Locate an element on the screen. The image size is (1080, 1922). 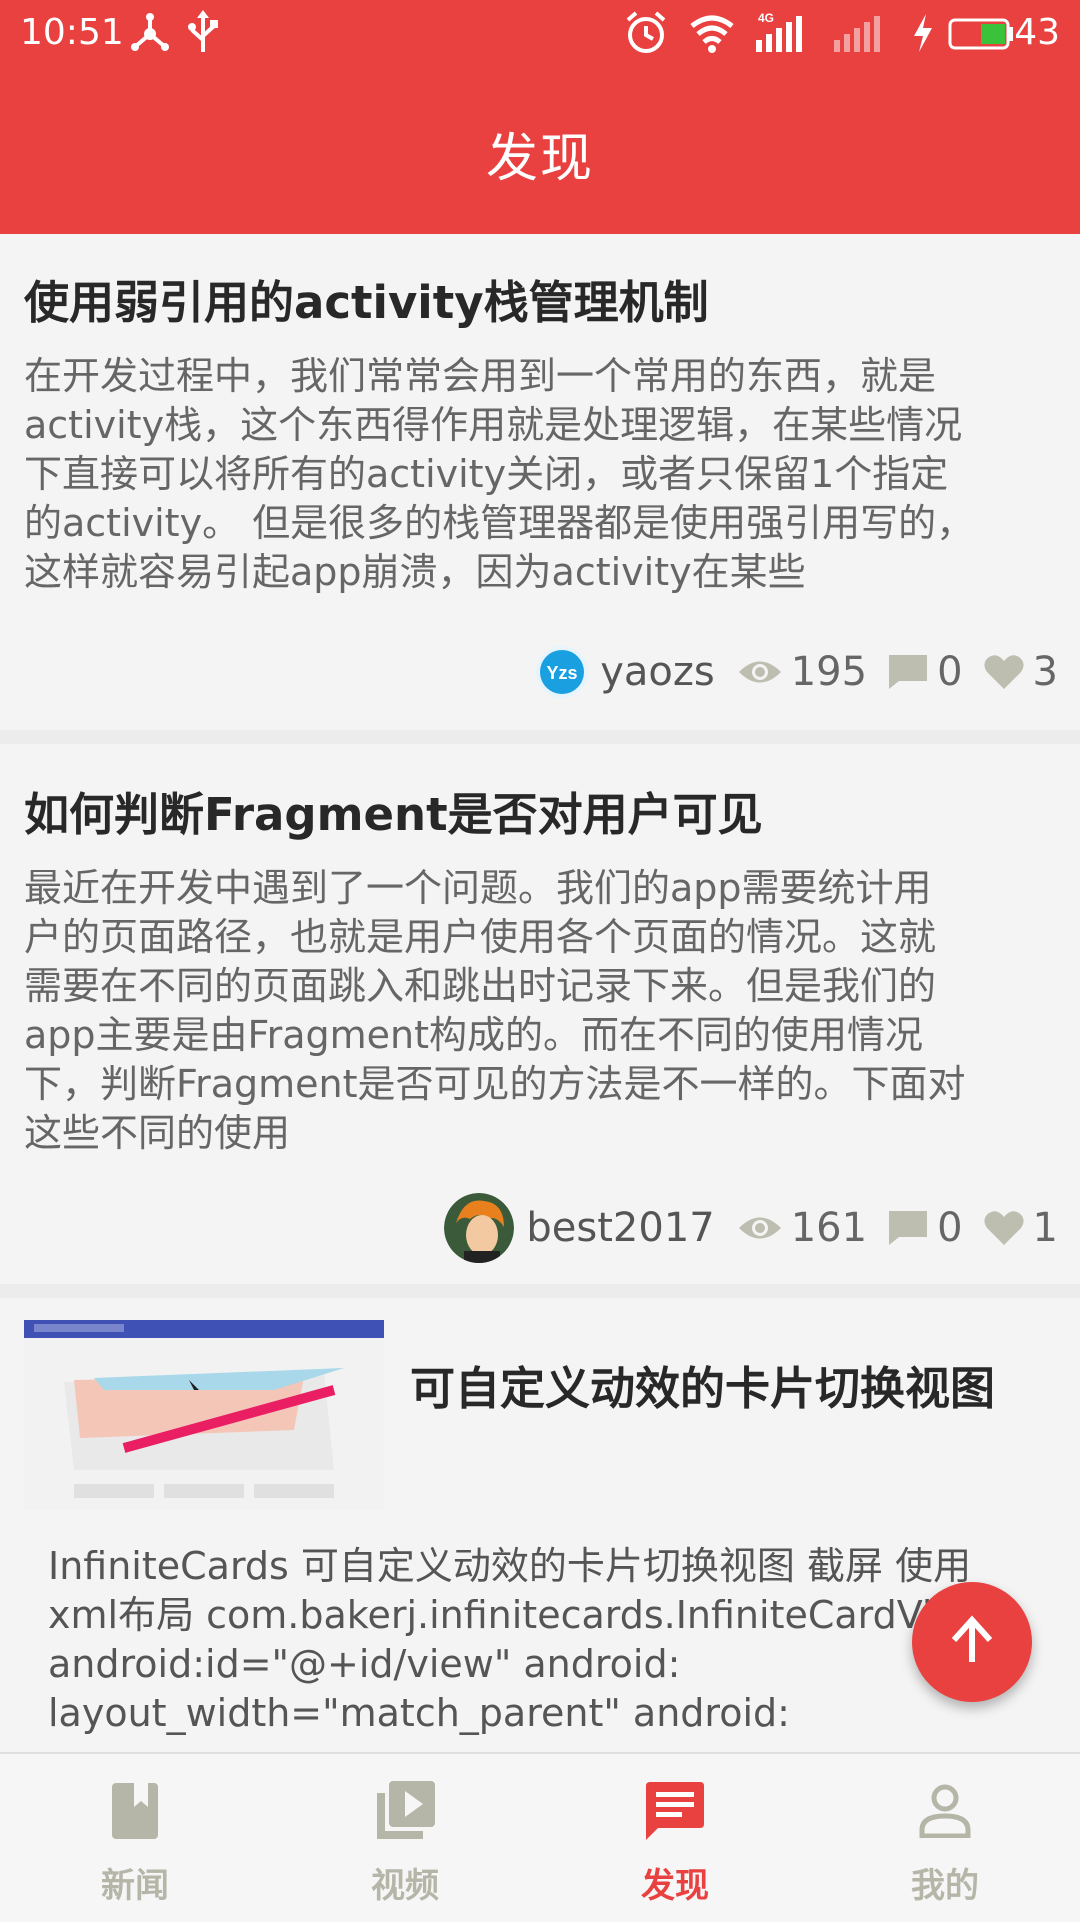
tab-discover: 发现 is located at coordinates (675, 1838).